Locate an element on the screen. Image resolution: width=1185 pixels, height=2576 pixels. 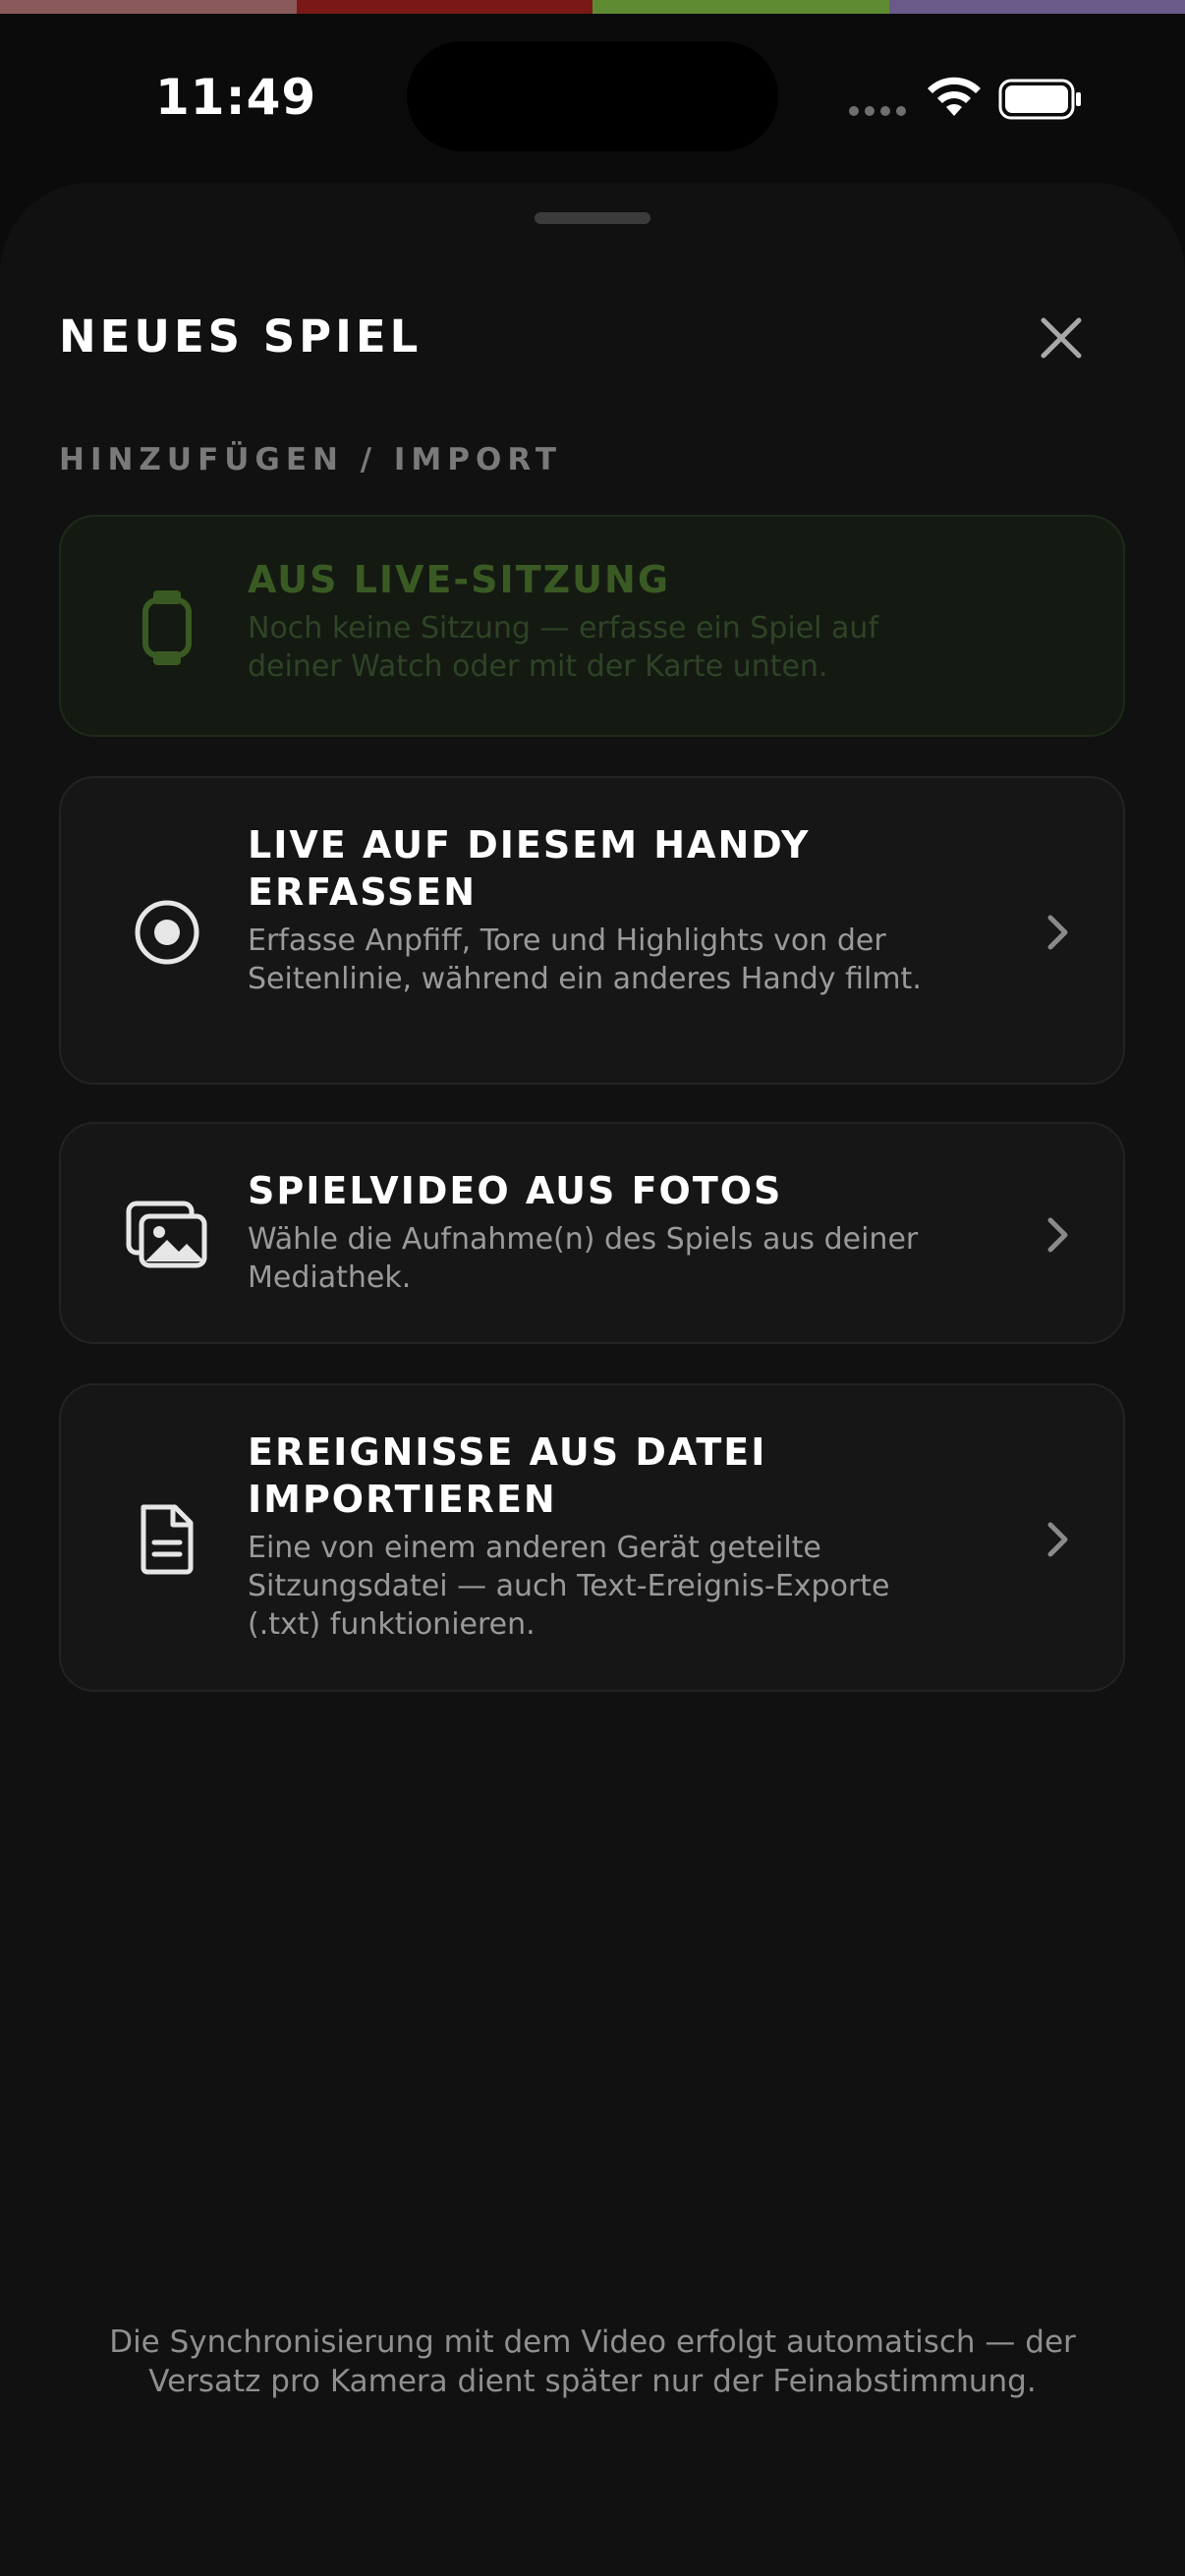
sheet-grabber is located at coordinates (592, 218).